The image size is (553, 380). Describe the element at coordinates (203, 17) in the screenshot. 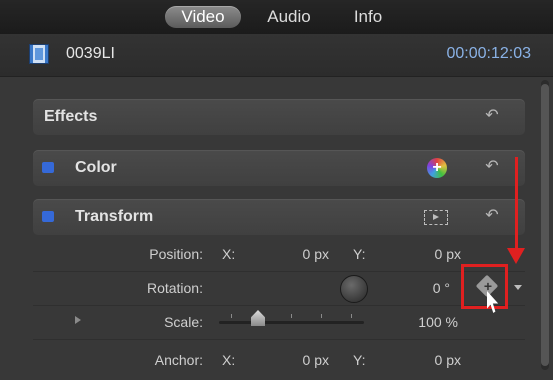

I see `tab-video: Video` at that location.